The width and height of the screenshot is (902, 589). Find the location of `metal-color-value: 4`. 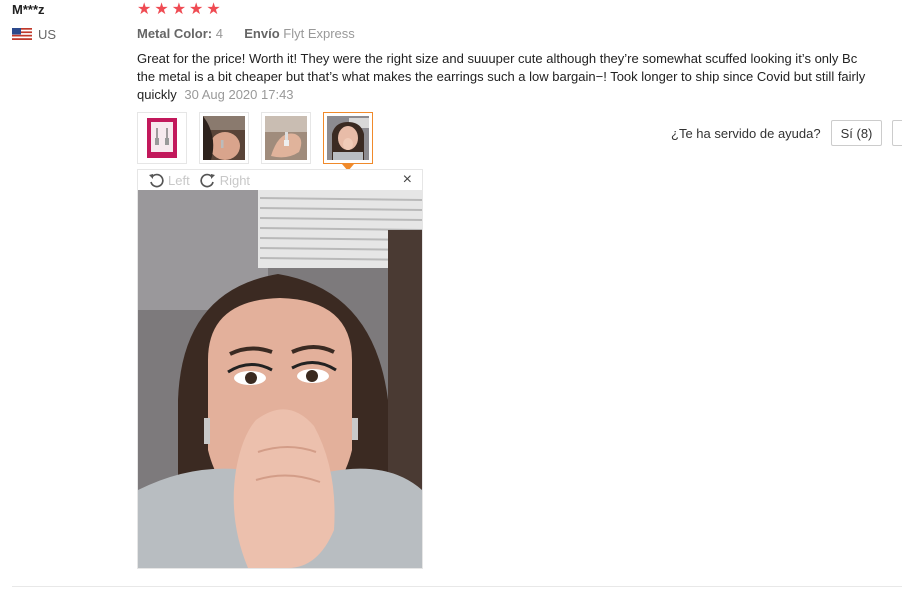

metal-color-value: 4 is located at coordinates (219, 33).